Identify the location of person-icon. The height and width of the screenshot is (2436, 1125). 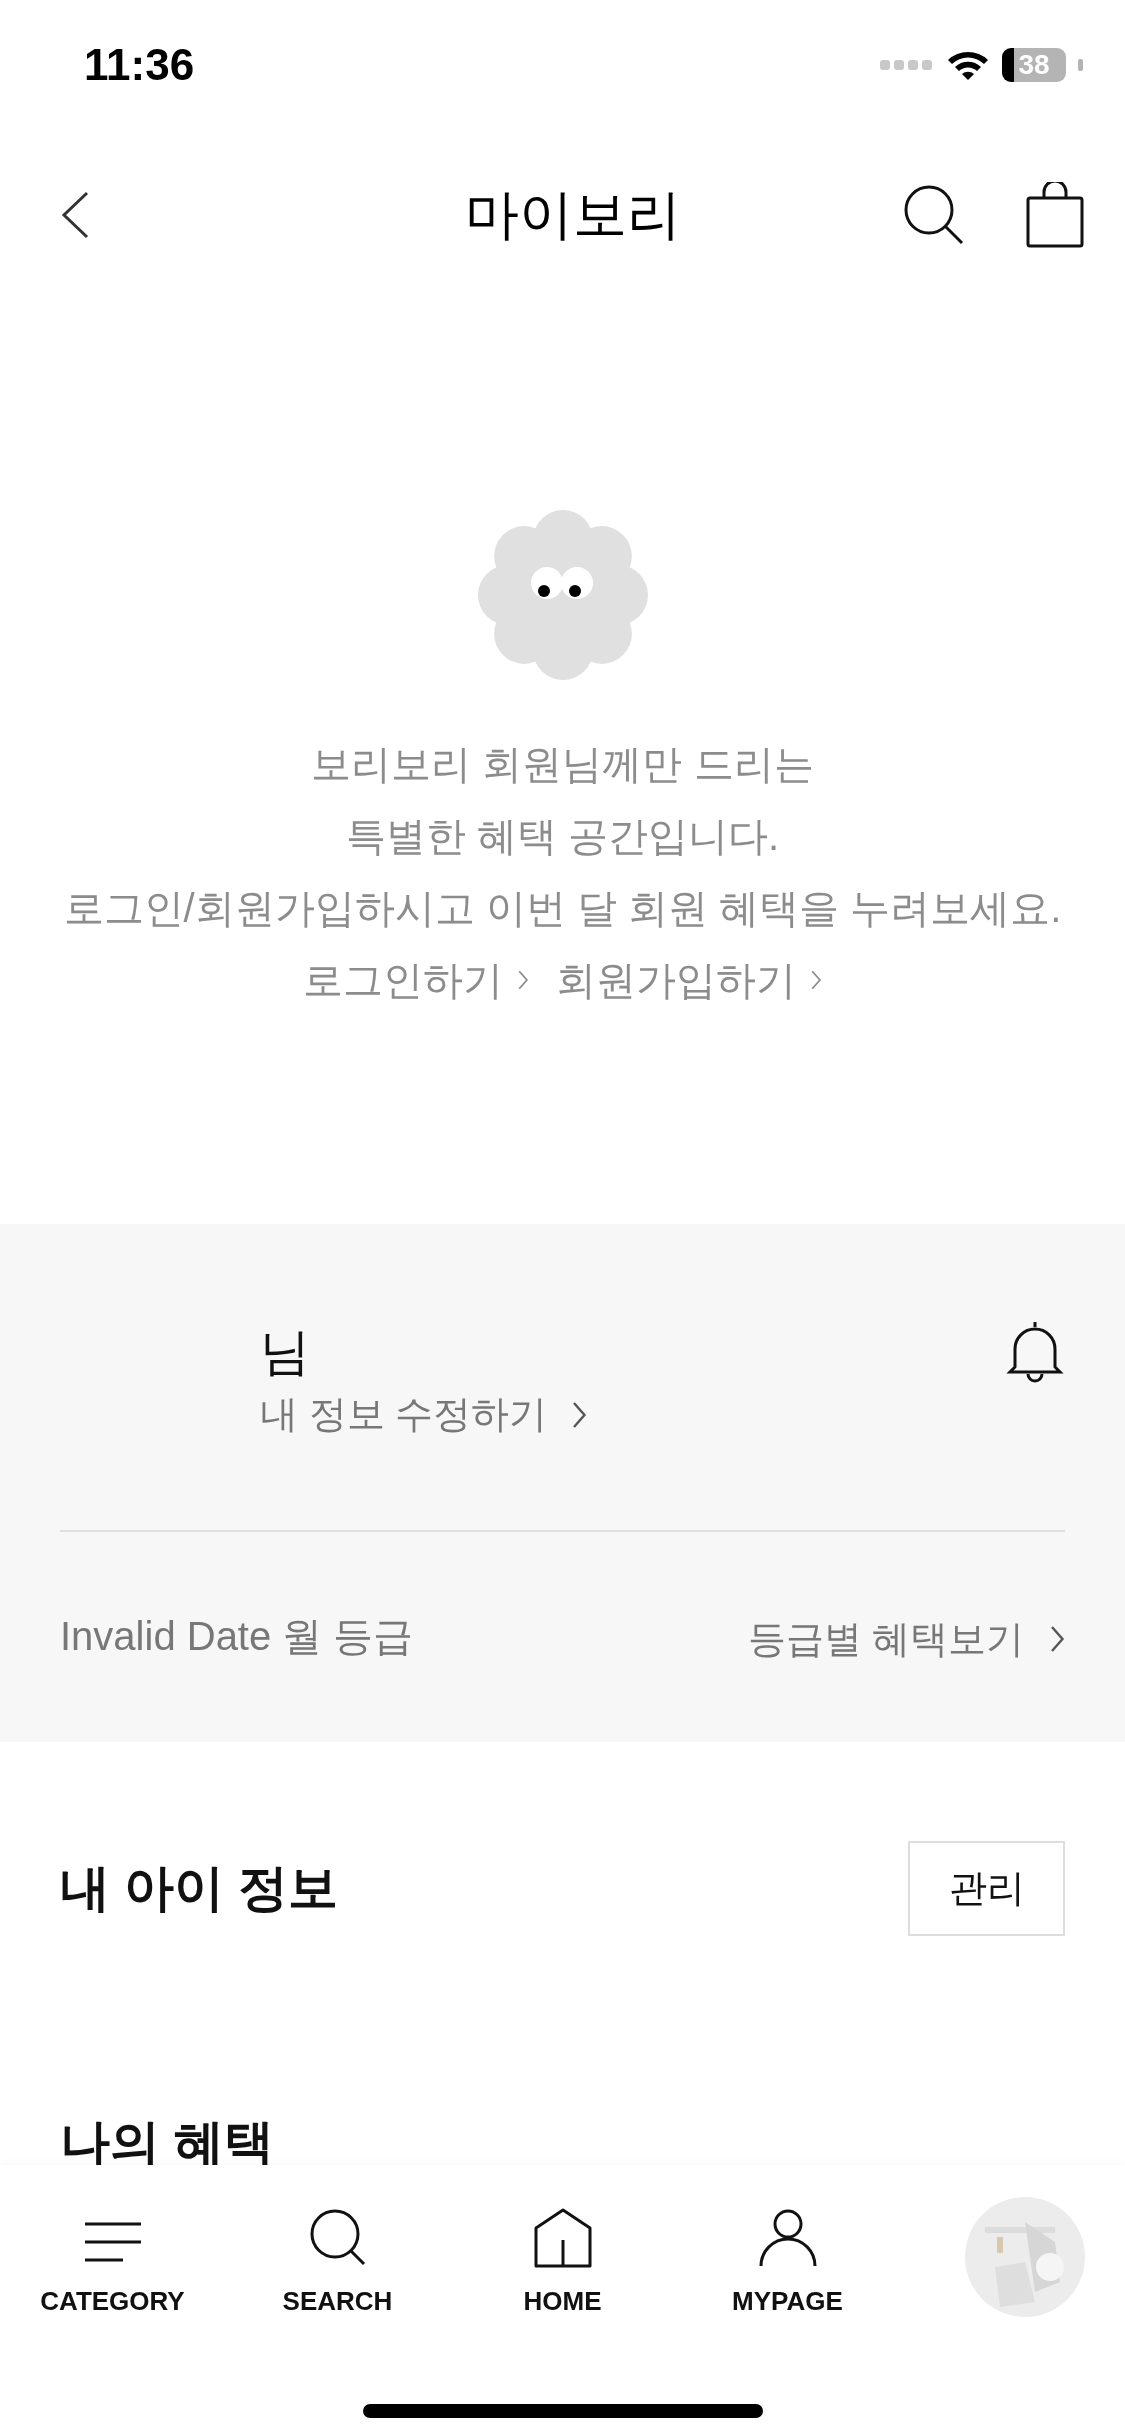
(787, 2238).